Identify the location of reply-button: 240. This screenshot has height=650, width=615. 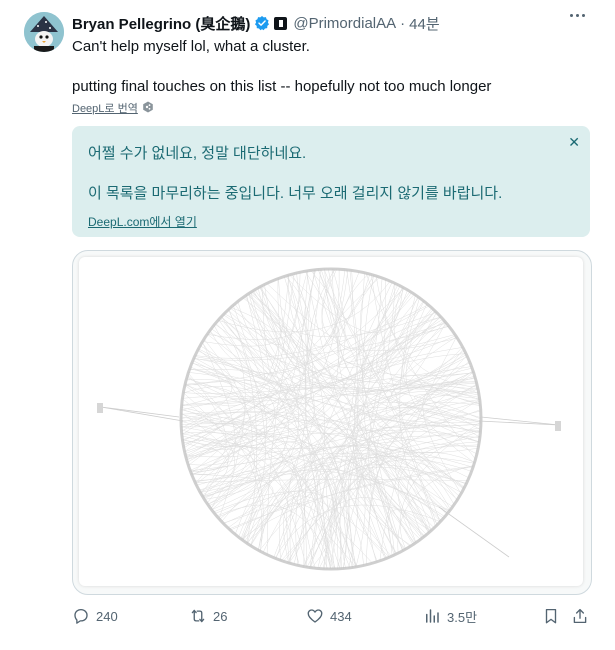
(95, 616).